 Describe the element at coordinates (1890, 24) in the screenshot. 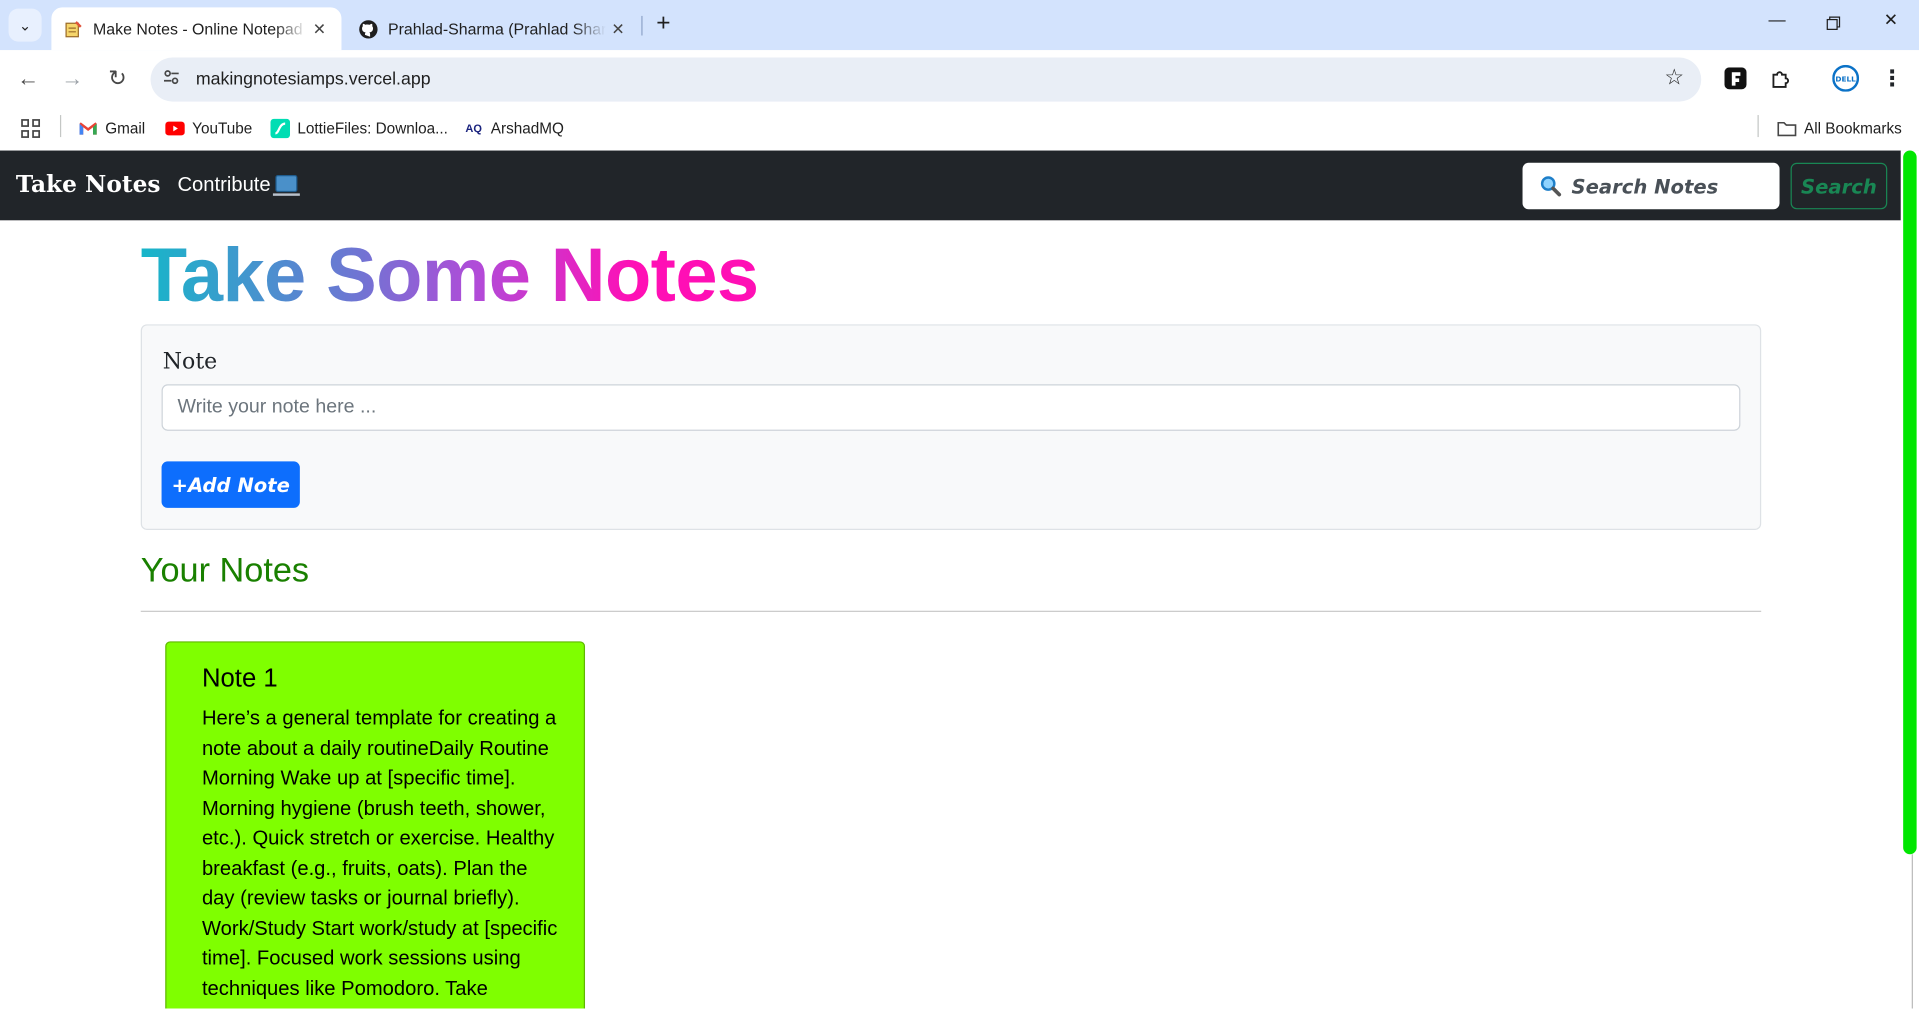

I see `close-window-icon: ✕` at that location.